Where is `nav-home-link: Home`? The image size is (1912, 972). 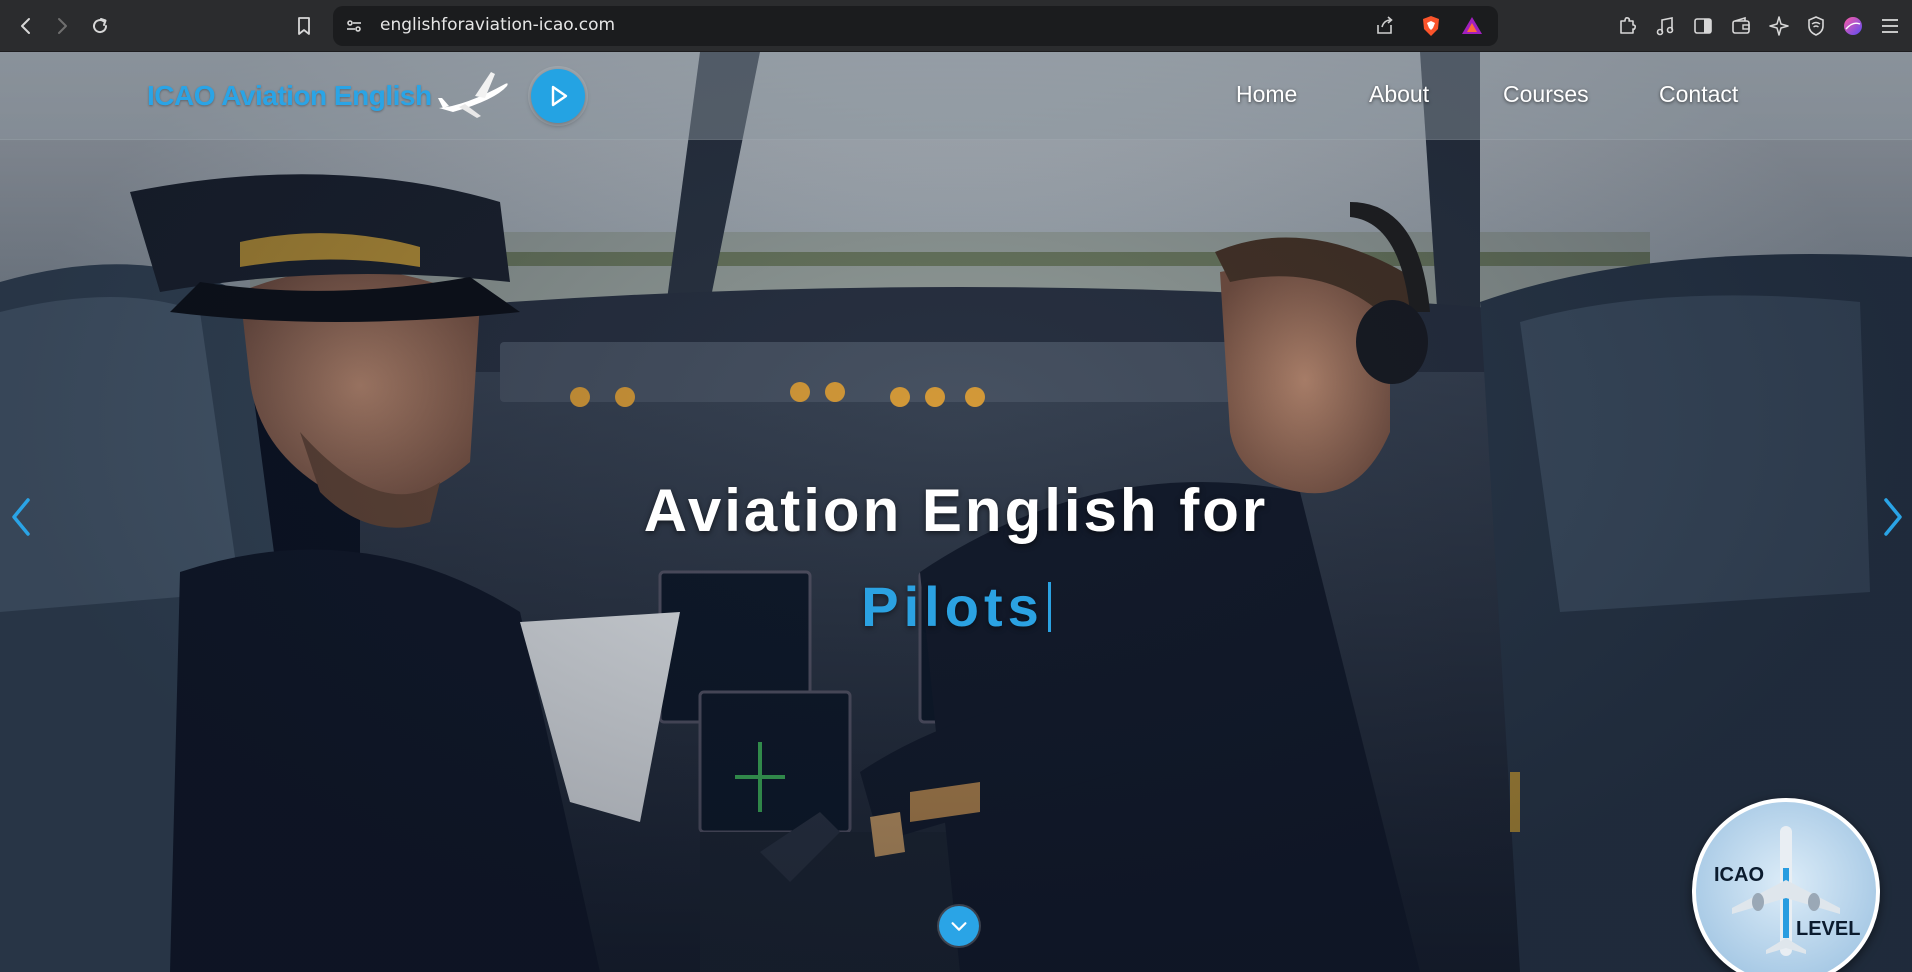 nav-home-link: Home is located at coordinates (1266, 94).